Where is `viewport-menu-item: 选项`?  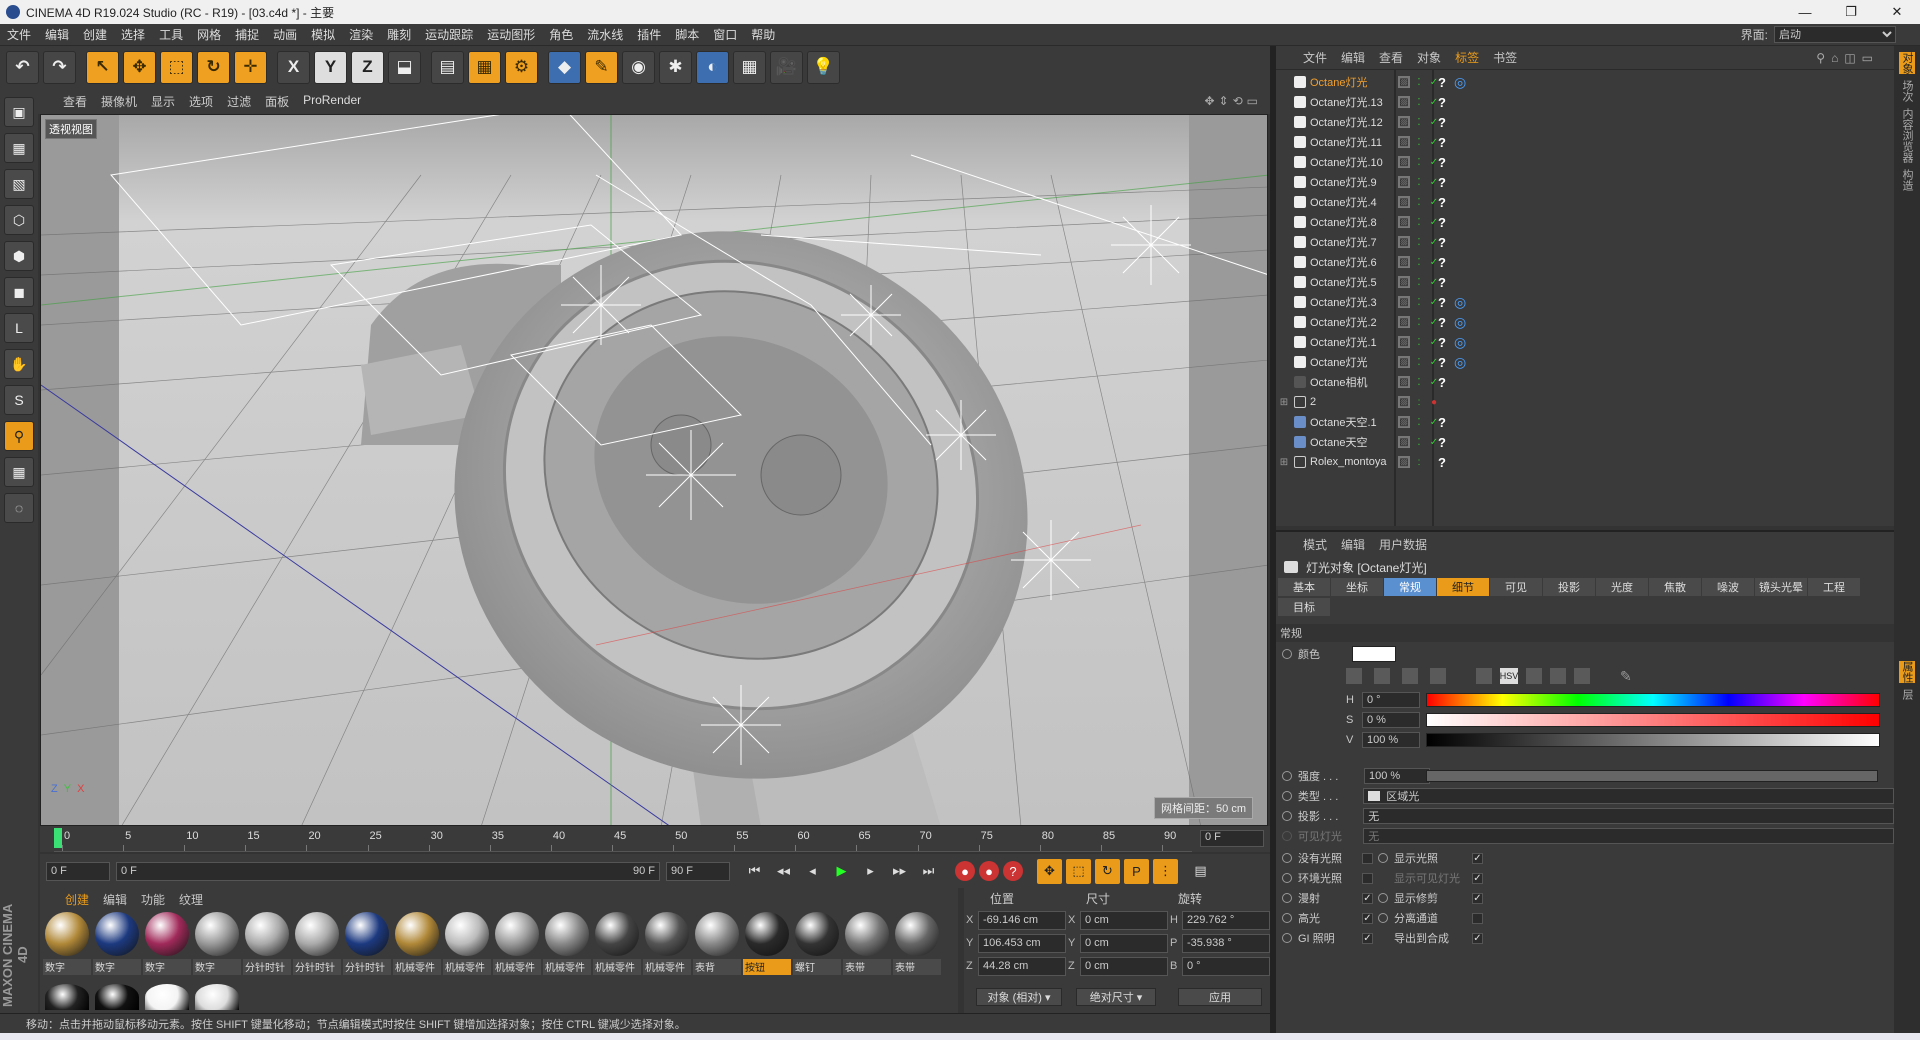
viewport-menu-item: 选项 is located at coordinates (201, 101).